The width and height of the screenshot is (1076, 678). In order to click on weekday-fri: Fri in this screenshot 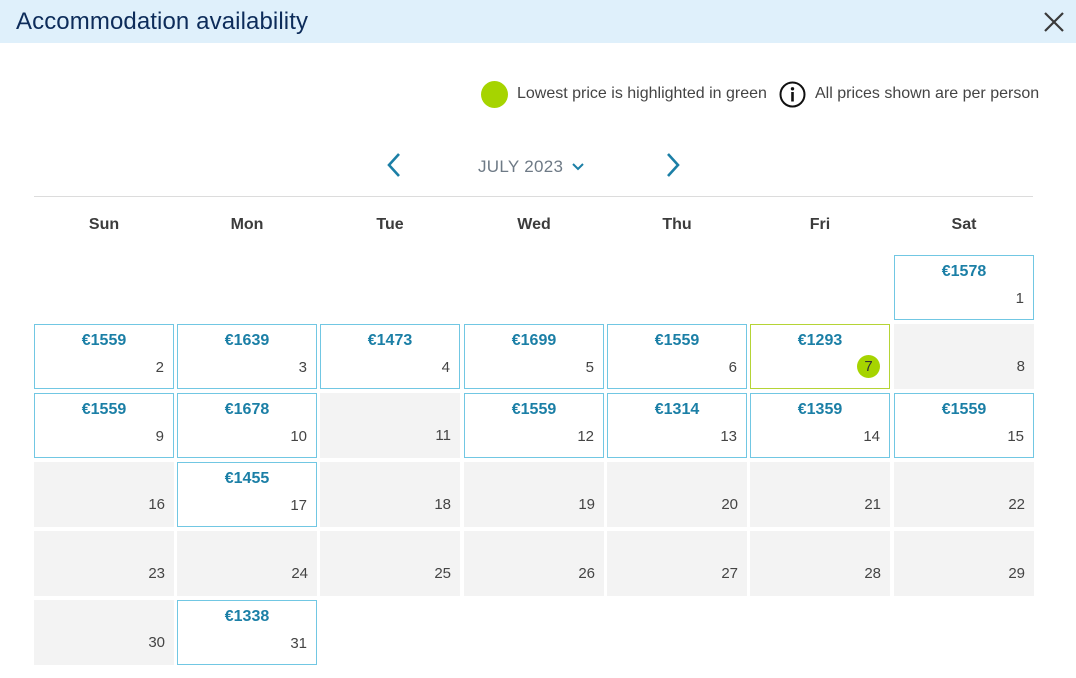, I will do `click(820, 224)`.